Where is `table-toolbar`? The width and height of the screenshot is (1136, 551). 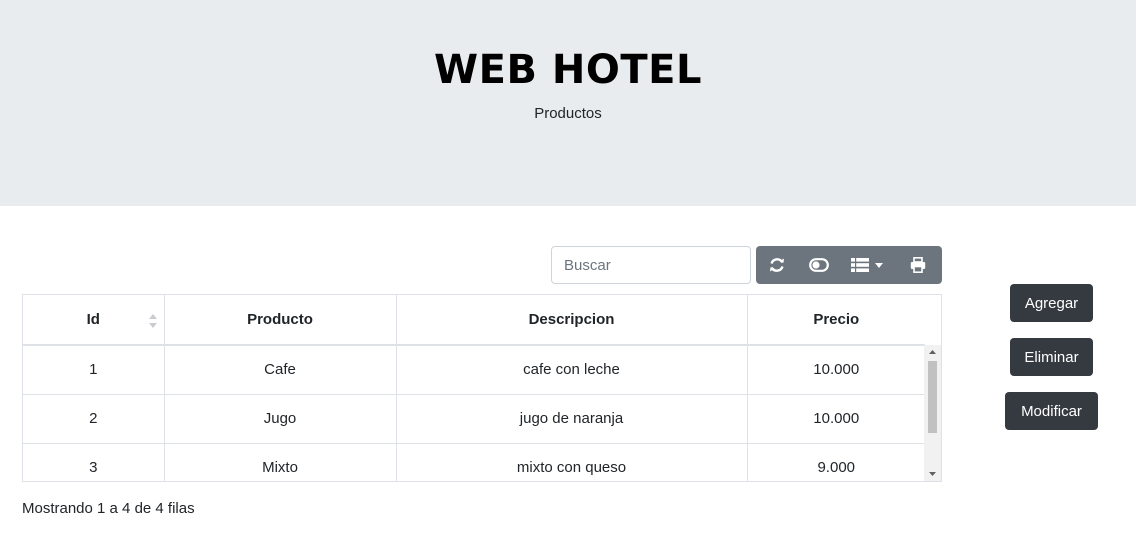 table-toolbar is located at coordinates (849, 265).